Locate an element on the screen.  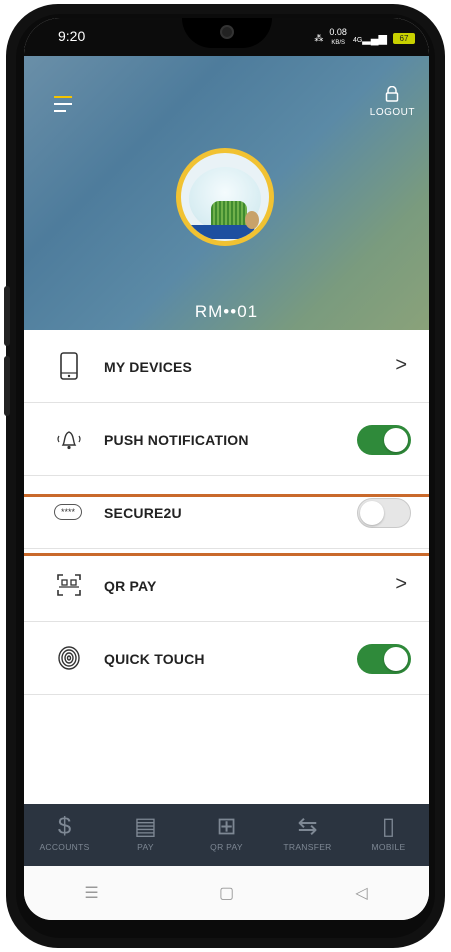
status-icons: ⁂ 0.08 KB/S 4G▂▄▆ 67 is located at coordinates (364, 38).